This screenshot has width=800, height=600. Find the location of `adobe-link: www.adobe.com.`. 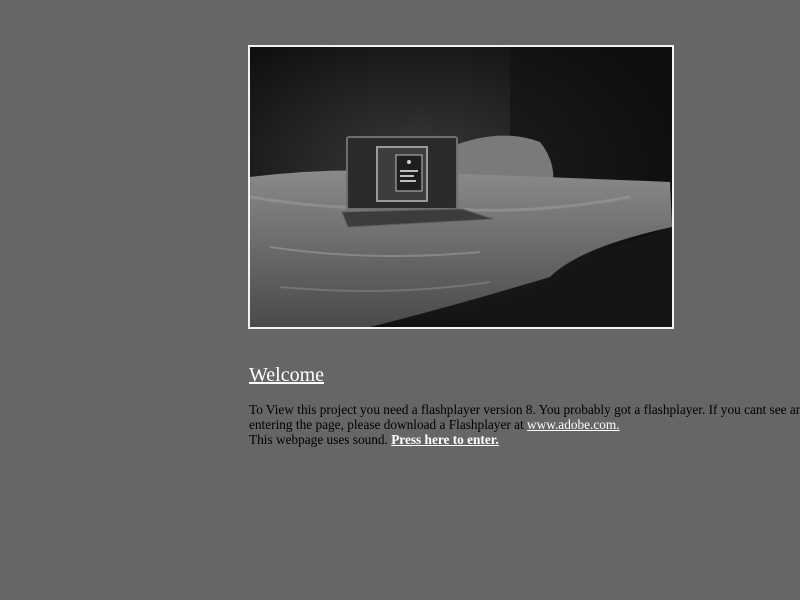

adobe-link: www.adobe.com. is located at coordinates (573, 424).